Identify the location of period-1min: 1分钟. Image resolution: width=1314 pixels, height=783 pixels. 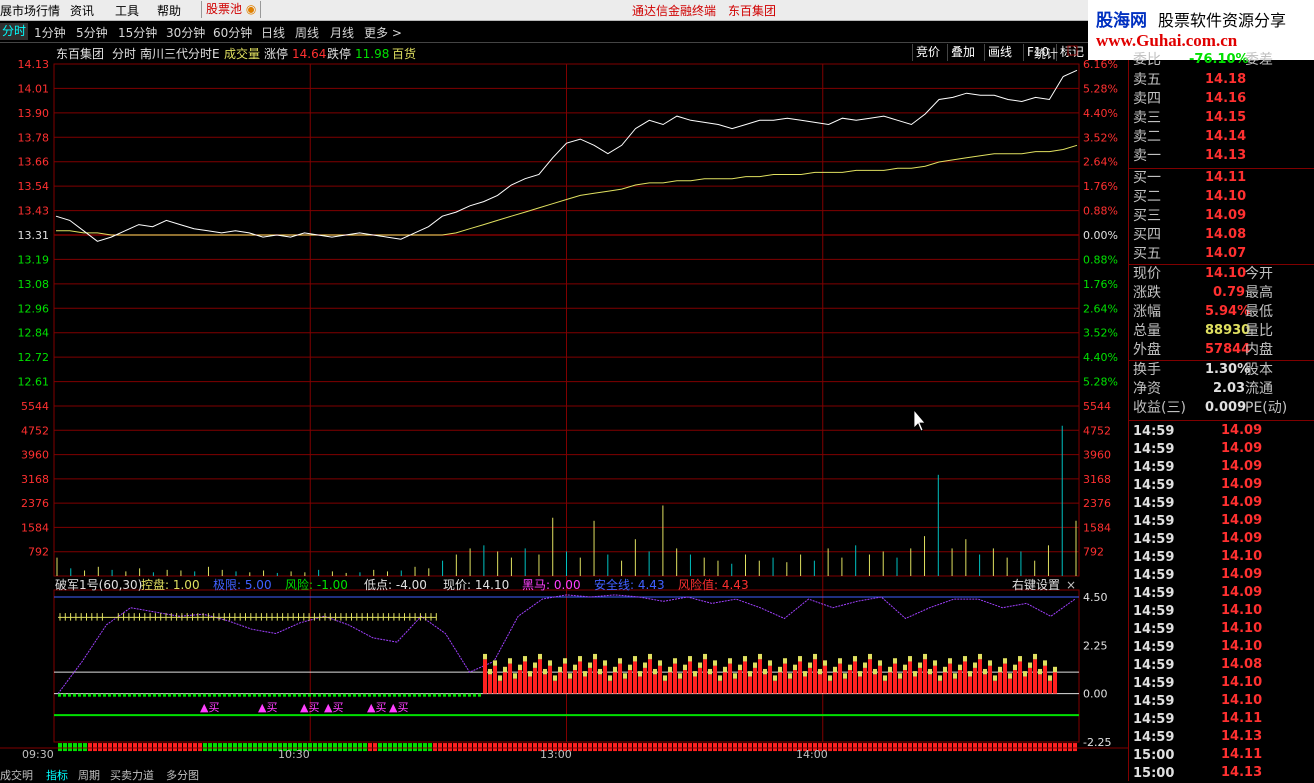
(50, 32).